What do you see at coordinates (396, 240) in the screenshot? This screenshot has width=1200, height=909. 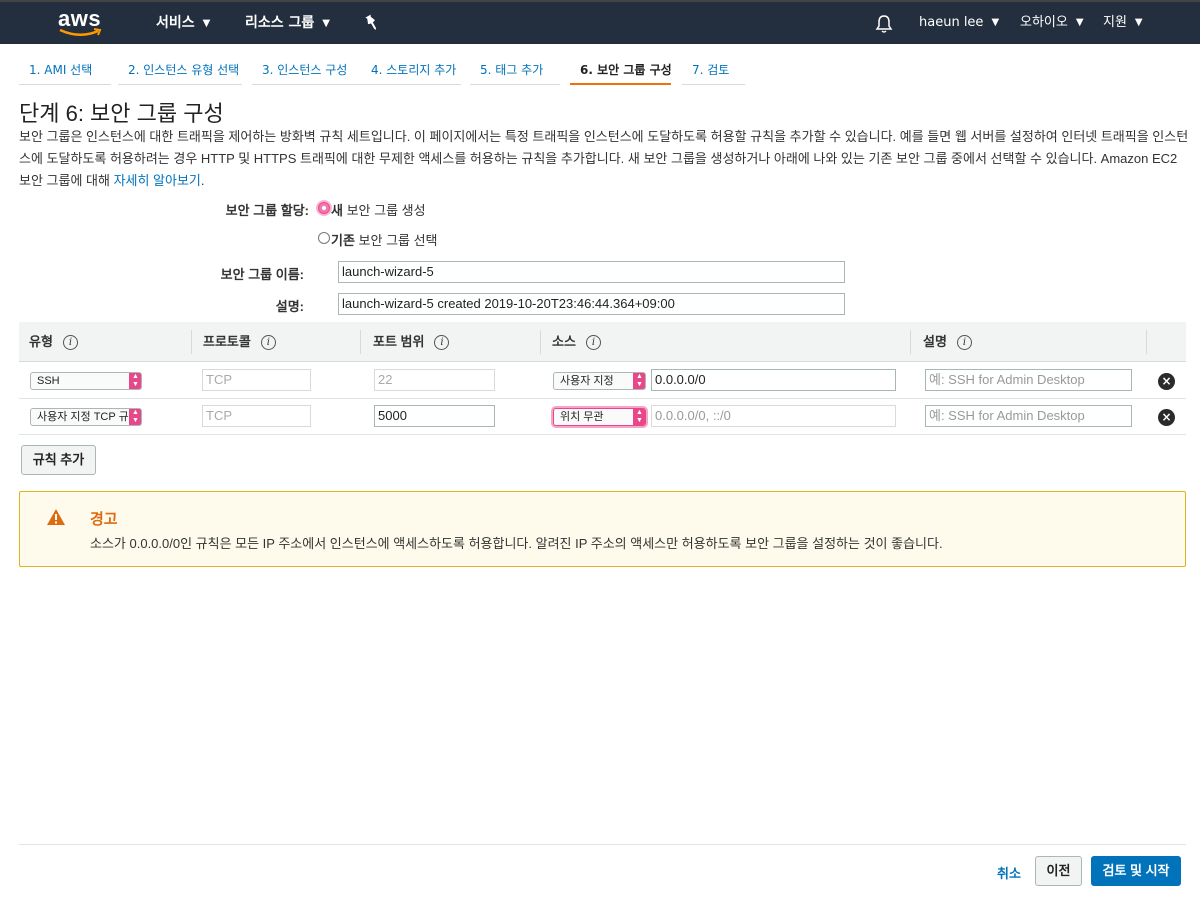 I see `radio-existing-rest: 보안 그룹 선택` at bounding box center [396, 240].